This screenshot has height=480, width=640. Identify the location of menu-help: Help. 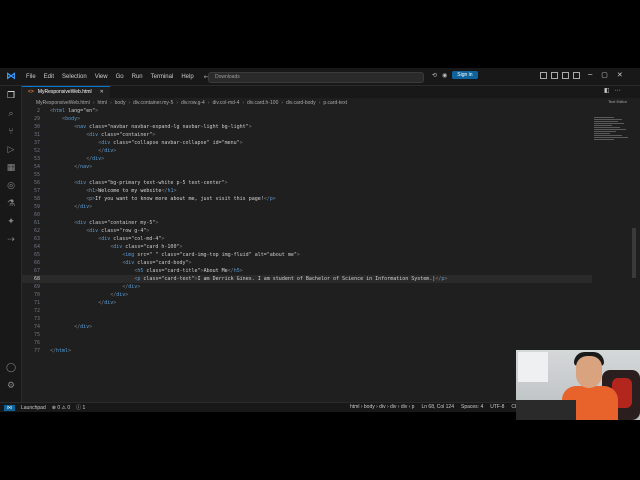
(187, 77).